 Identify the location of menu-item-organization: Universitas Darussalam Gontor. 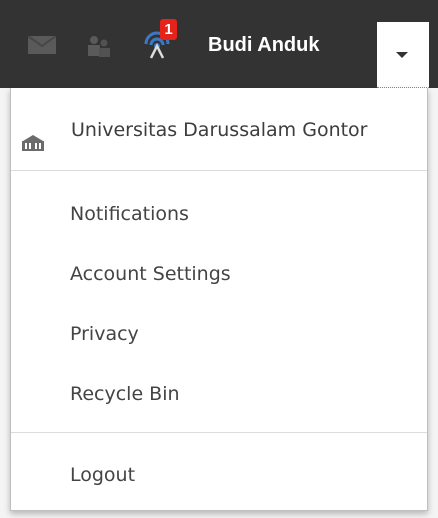
(219, 130).